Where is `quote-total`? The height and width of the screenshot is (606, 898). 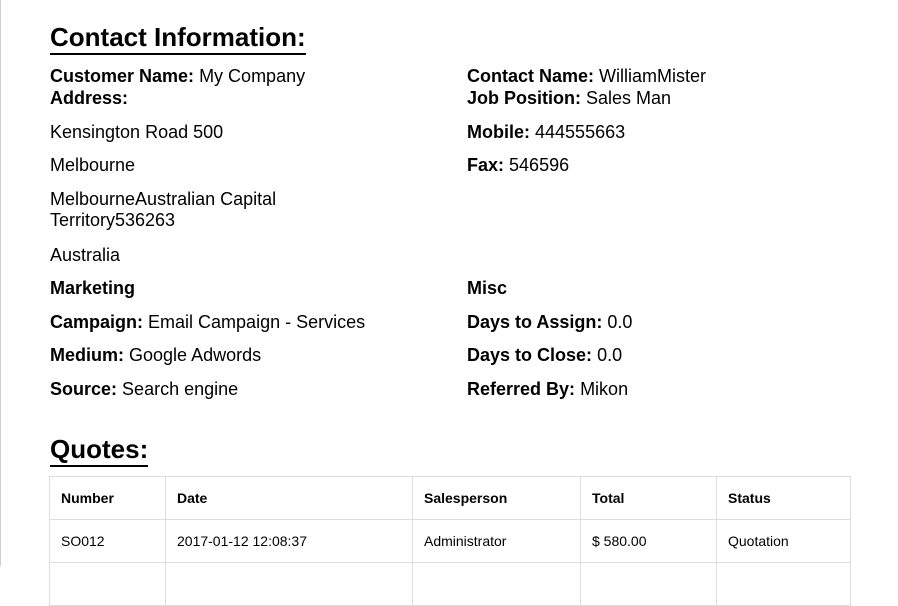 quote-total is located at coordinates (648, 584).